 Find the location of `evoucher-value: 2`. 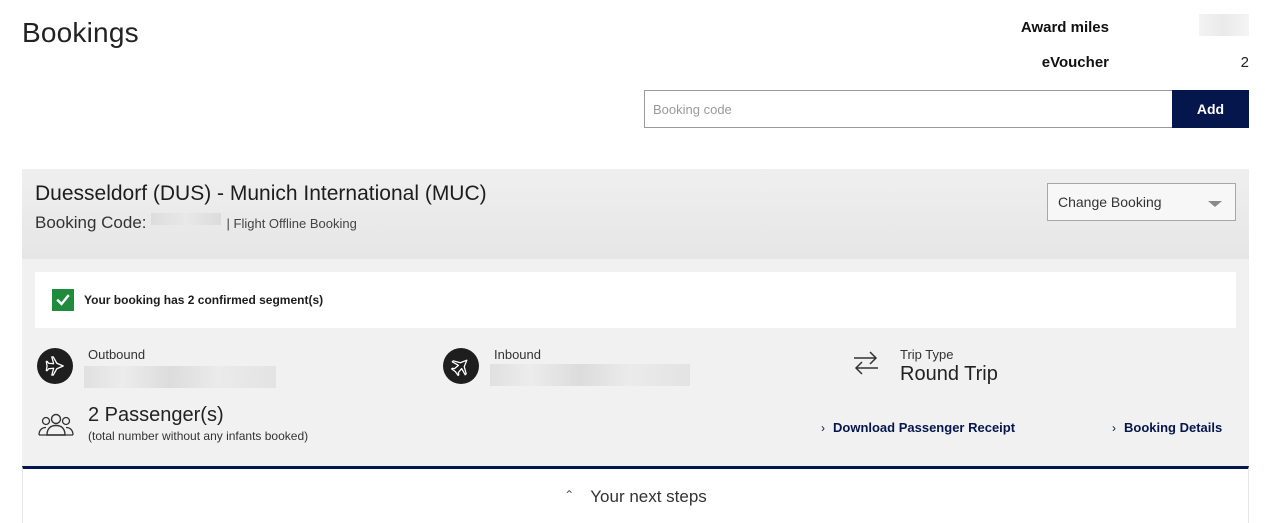

evoucher-value: 2 is located at coordinates (1244, 62).